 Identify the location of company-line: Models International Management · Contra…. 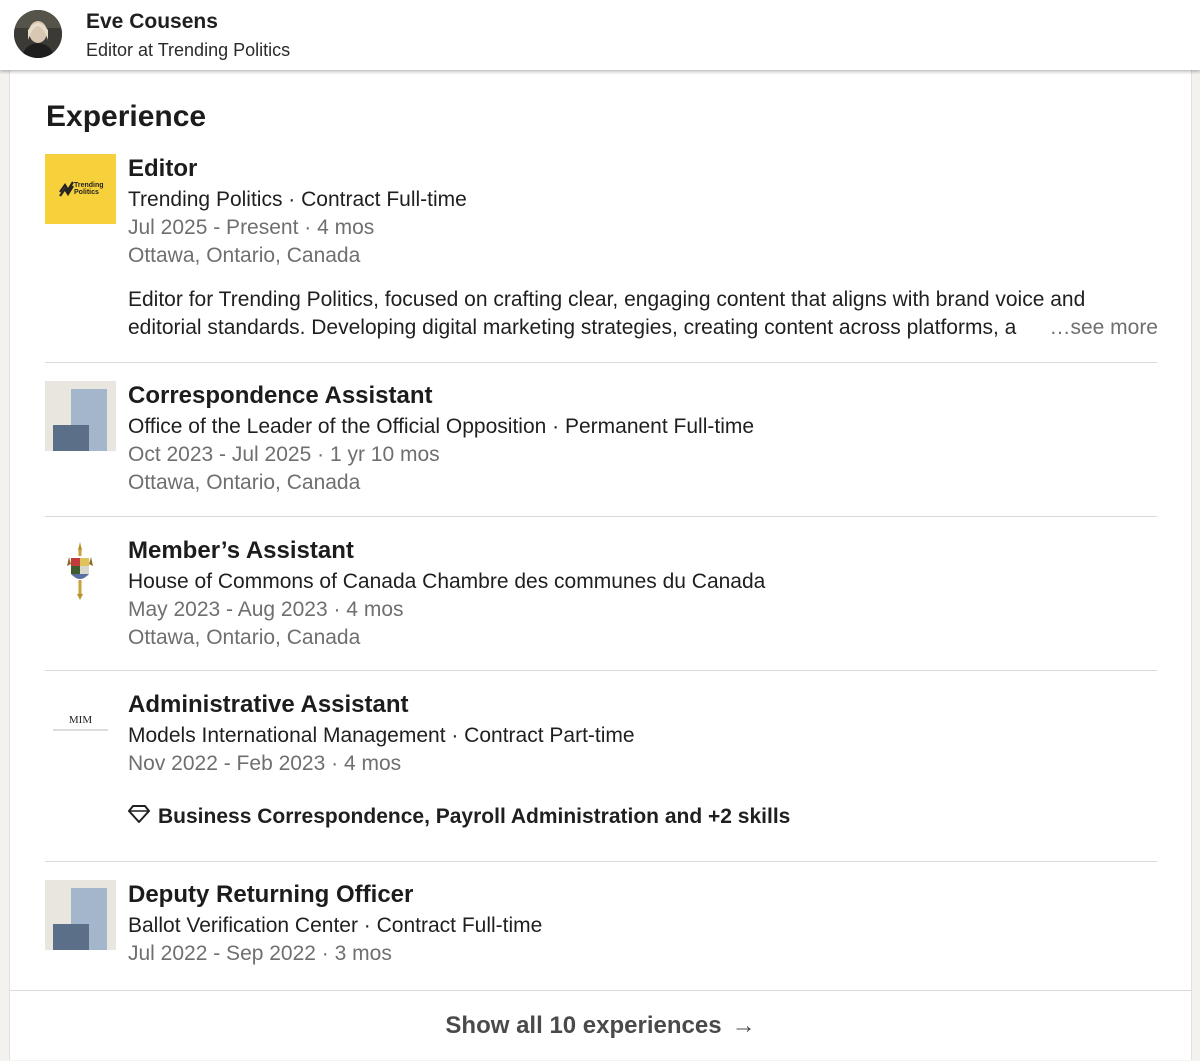
(381, 735).